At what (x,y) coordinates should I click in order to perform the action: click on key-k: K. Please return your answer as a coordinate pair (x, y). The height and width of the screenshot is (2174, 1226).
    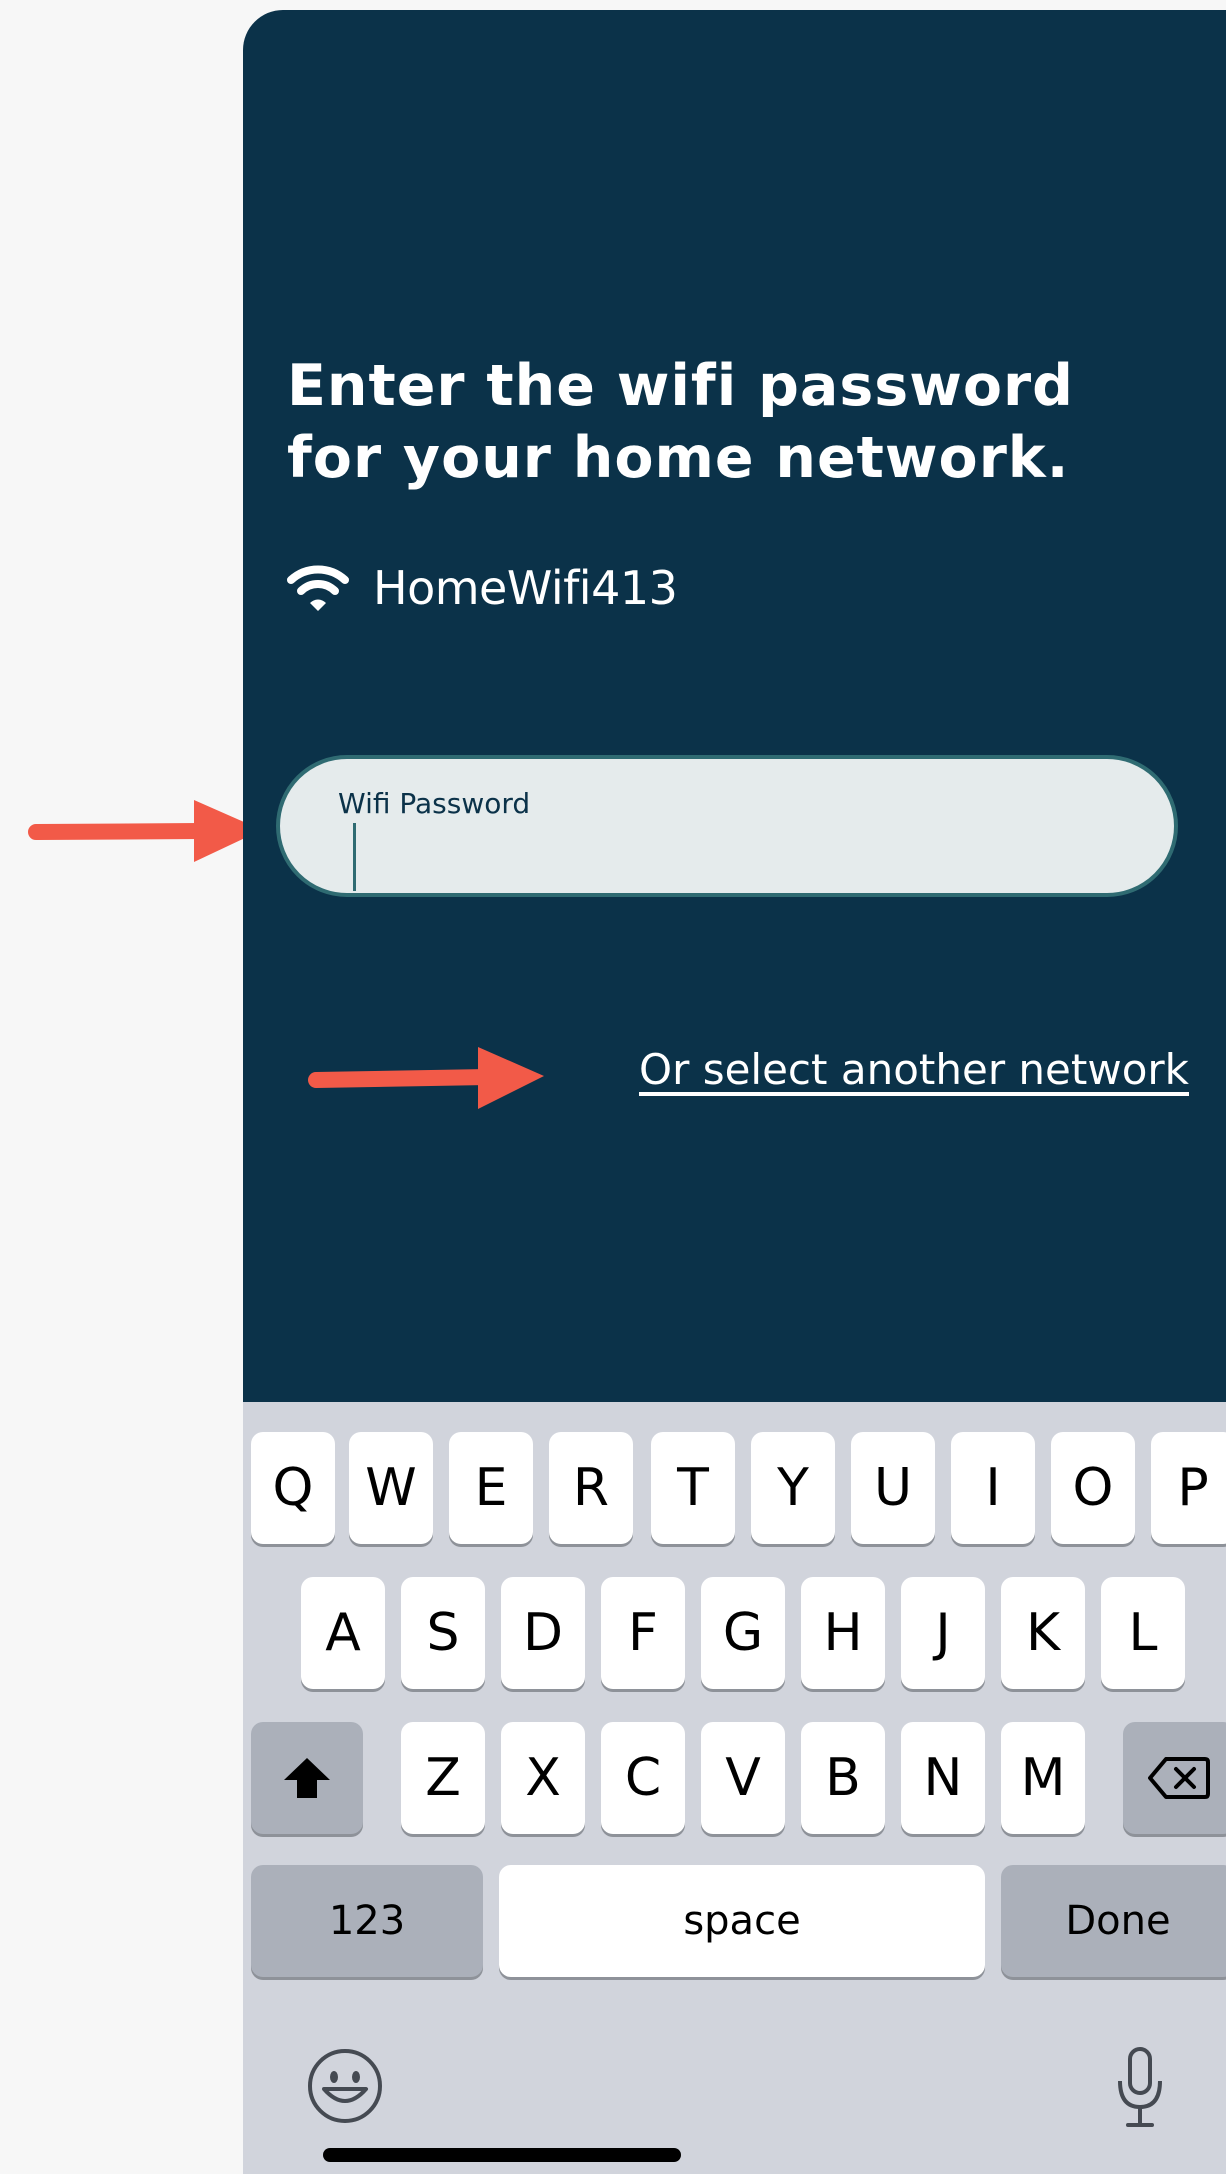
    Looking at the image, I should click on (1043, 1633).